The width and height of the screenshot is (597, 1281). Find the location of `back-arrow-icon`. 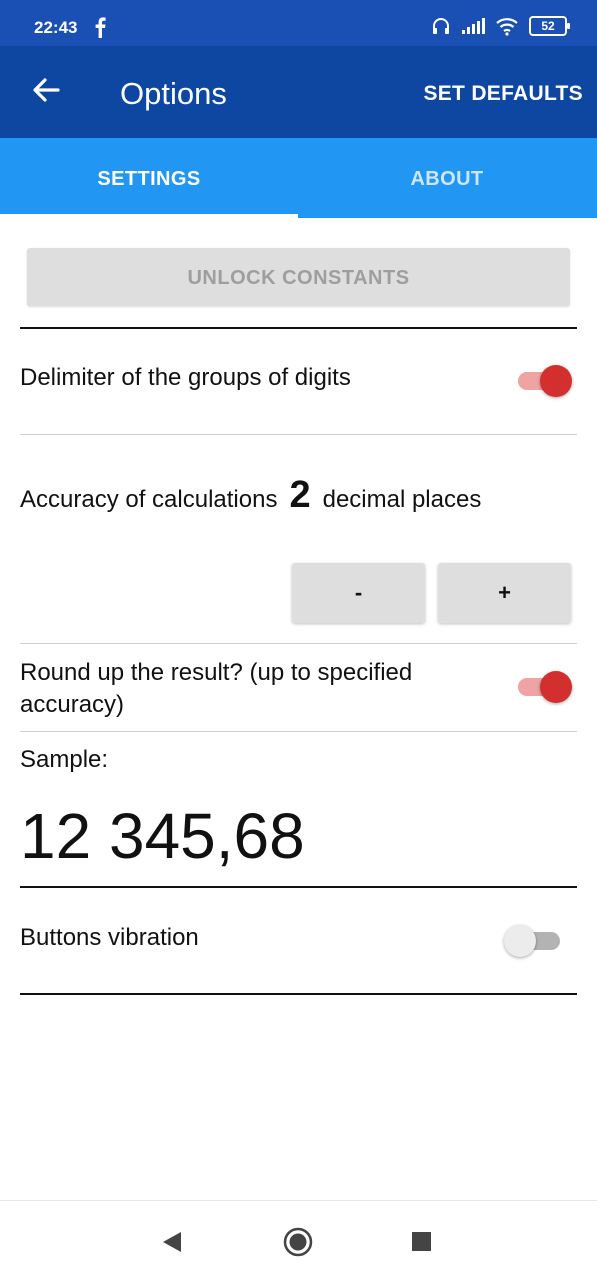

back-arrow-icon is located at coordinates (46, 90).